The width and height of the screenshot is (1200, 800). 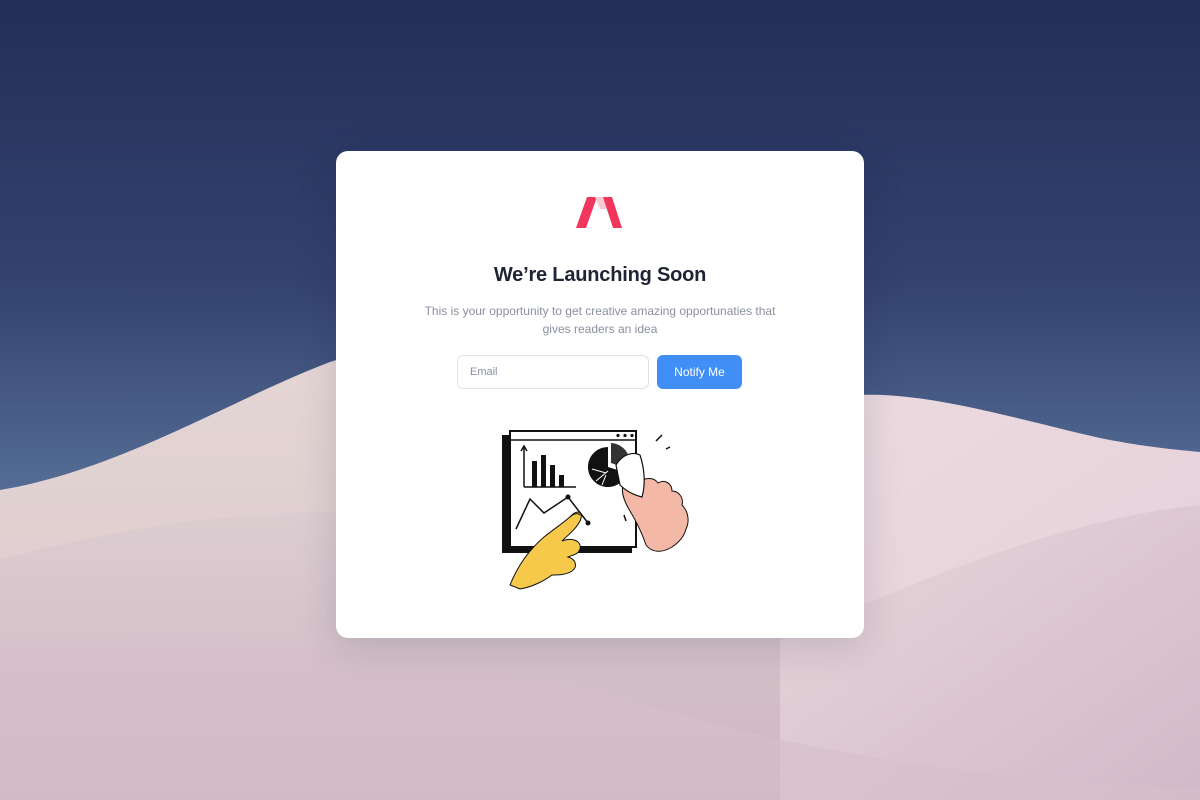 What do you see at coordinates (699, 372) in the screenshot?
I see `notify-me-button: Notify Me` at bounding box center [699, 372].